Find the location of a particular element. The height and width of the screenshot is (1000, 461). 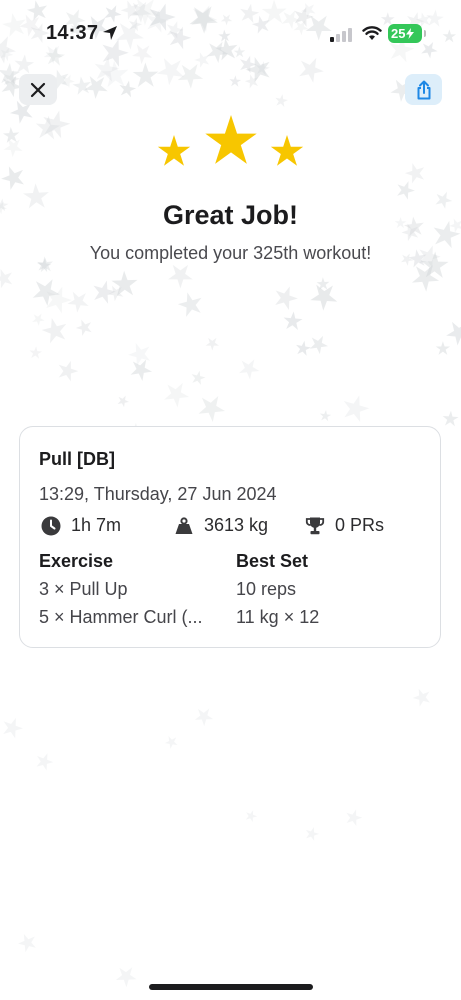

home-indicator is located at coordinates (231, 987).